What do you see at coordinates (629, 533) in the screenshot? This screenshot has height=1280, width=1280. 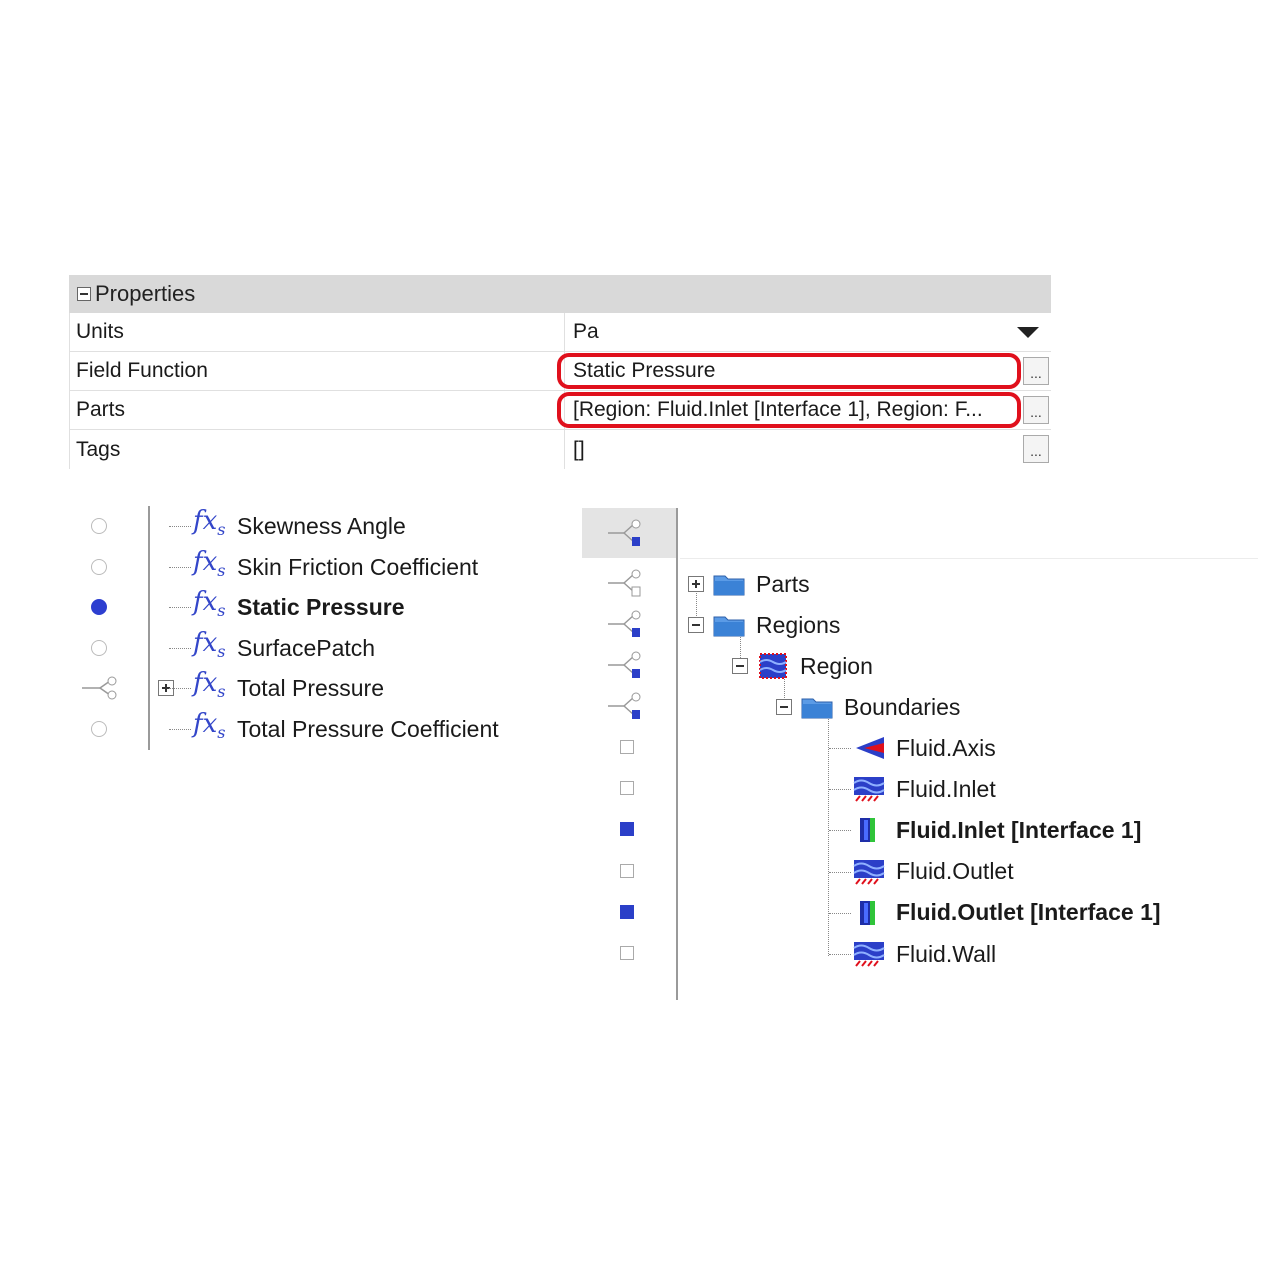 I see `selector-header-button` at bounding box center [629, 533].